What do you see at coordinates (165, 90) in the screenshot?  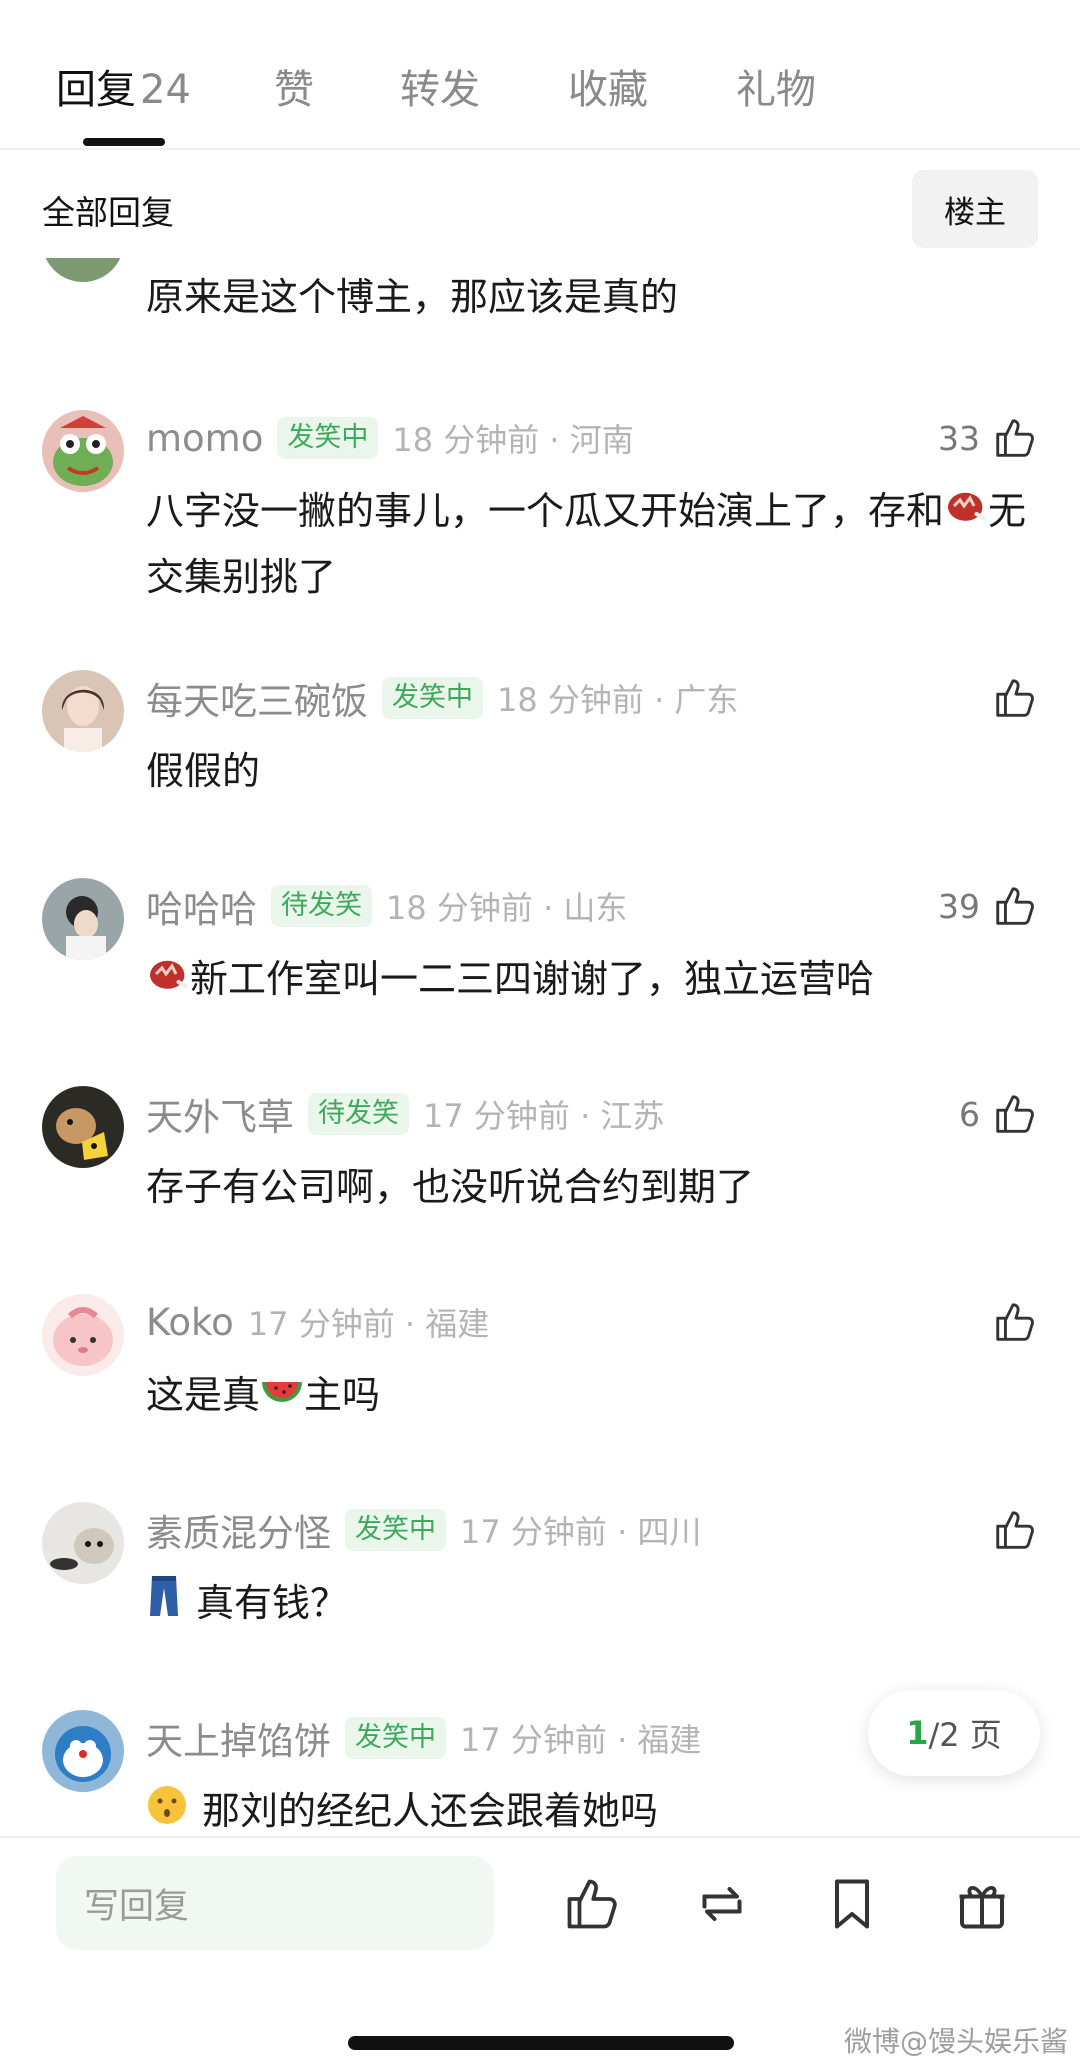 I see `tab-replies-count: 24` at bounding box center [165, 90].